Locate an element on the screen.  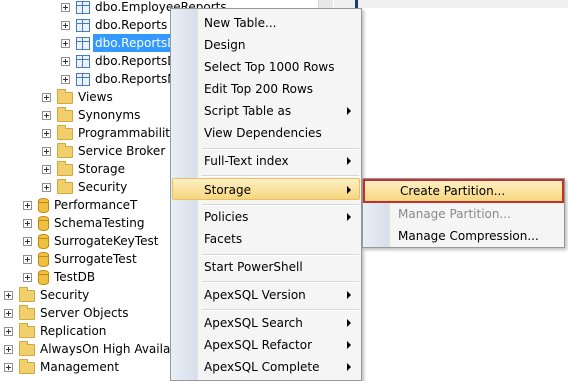
menu-item-label: Design is located at coordinates (225, 45).